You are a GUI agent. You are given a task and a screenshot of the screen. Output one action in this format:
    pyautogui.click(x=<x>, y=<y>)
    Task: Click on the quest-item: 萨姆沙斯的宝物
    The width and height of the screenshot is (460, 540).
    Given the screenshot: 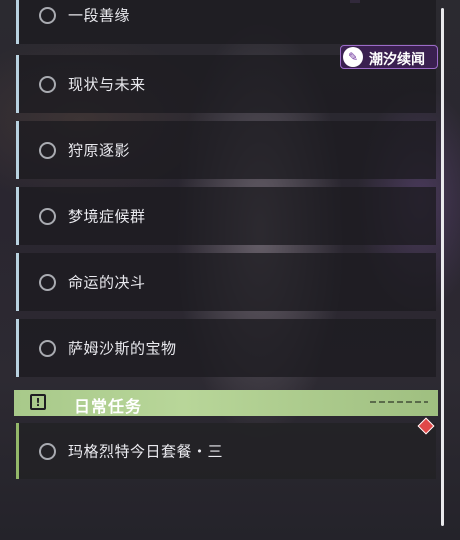 What is the action you would take?
    pyautogui.click(x=226, y=348)
    